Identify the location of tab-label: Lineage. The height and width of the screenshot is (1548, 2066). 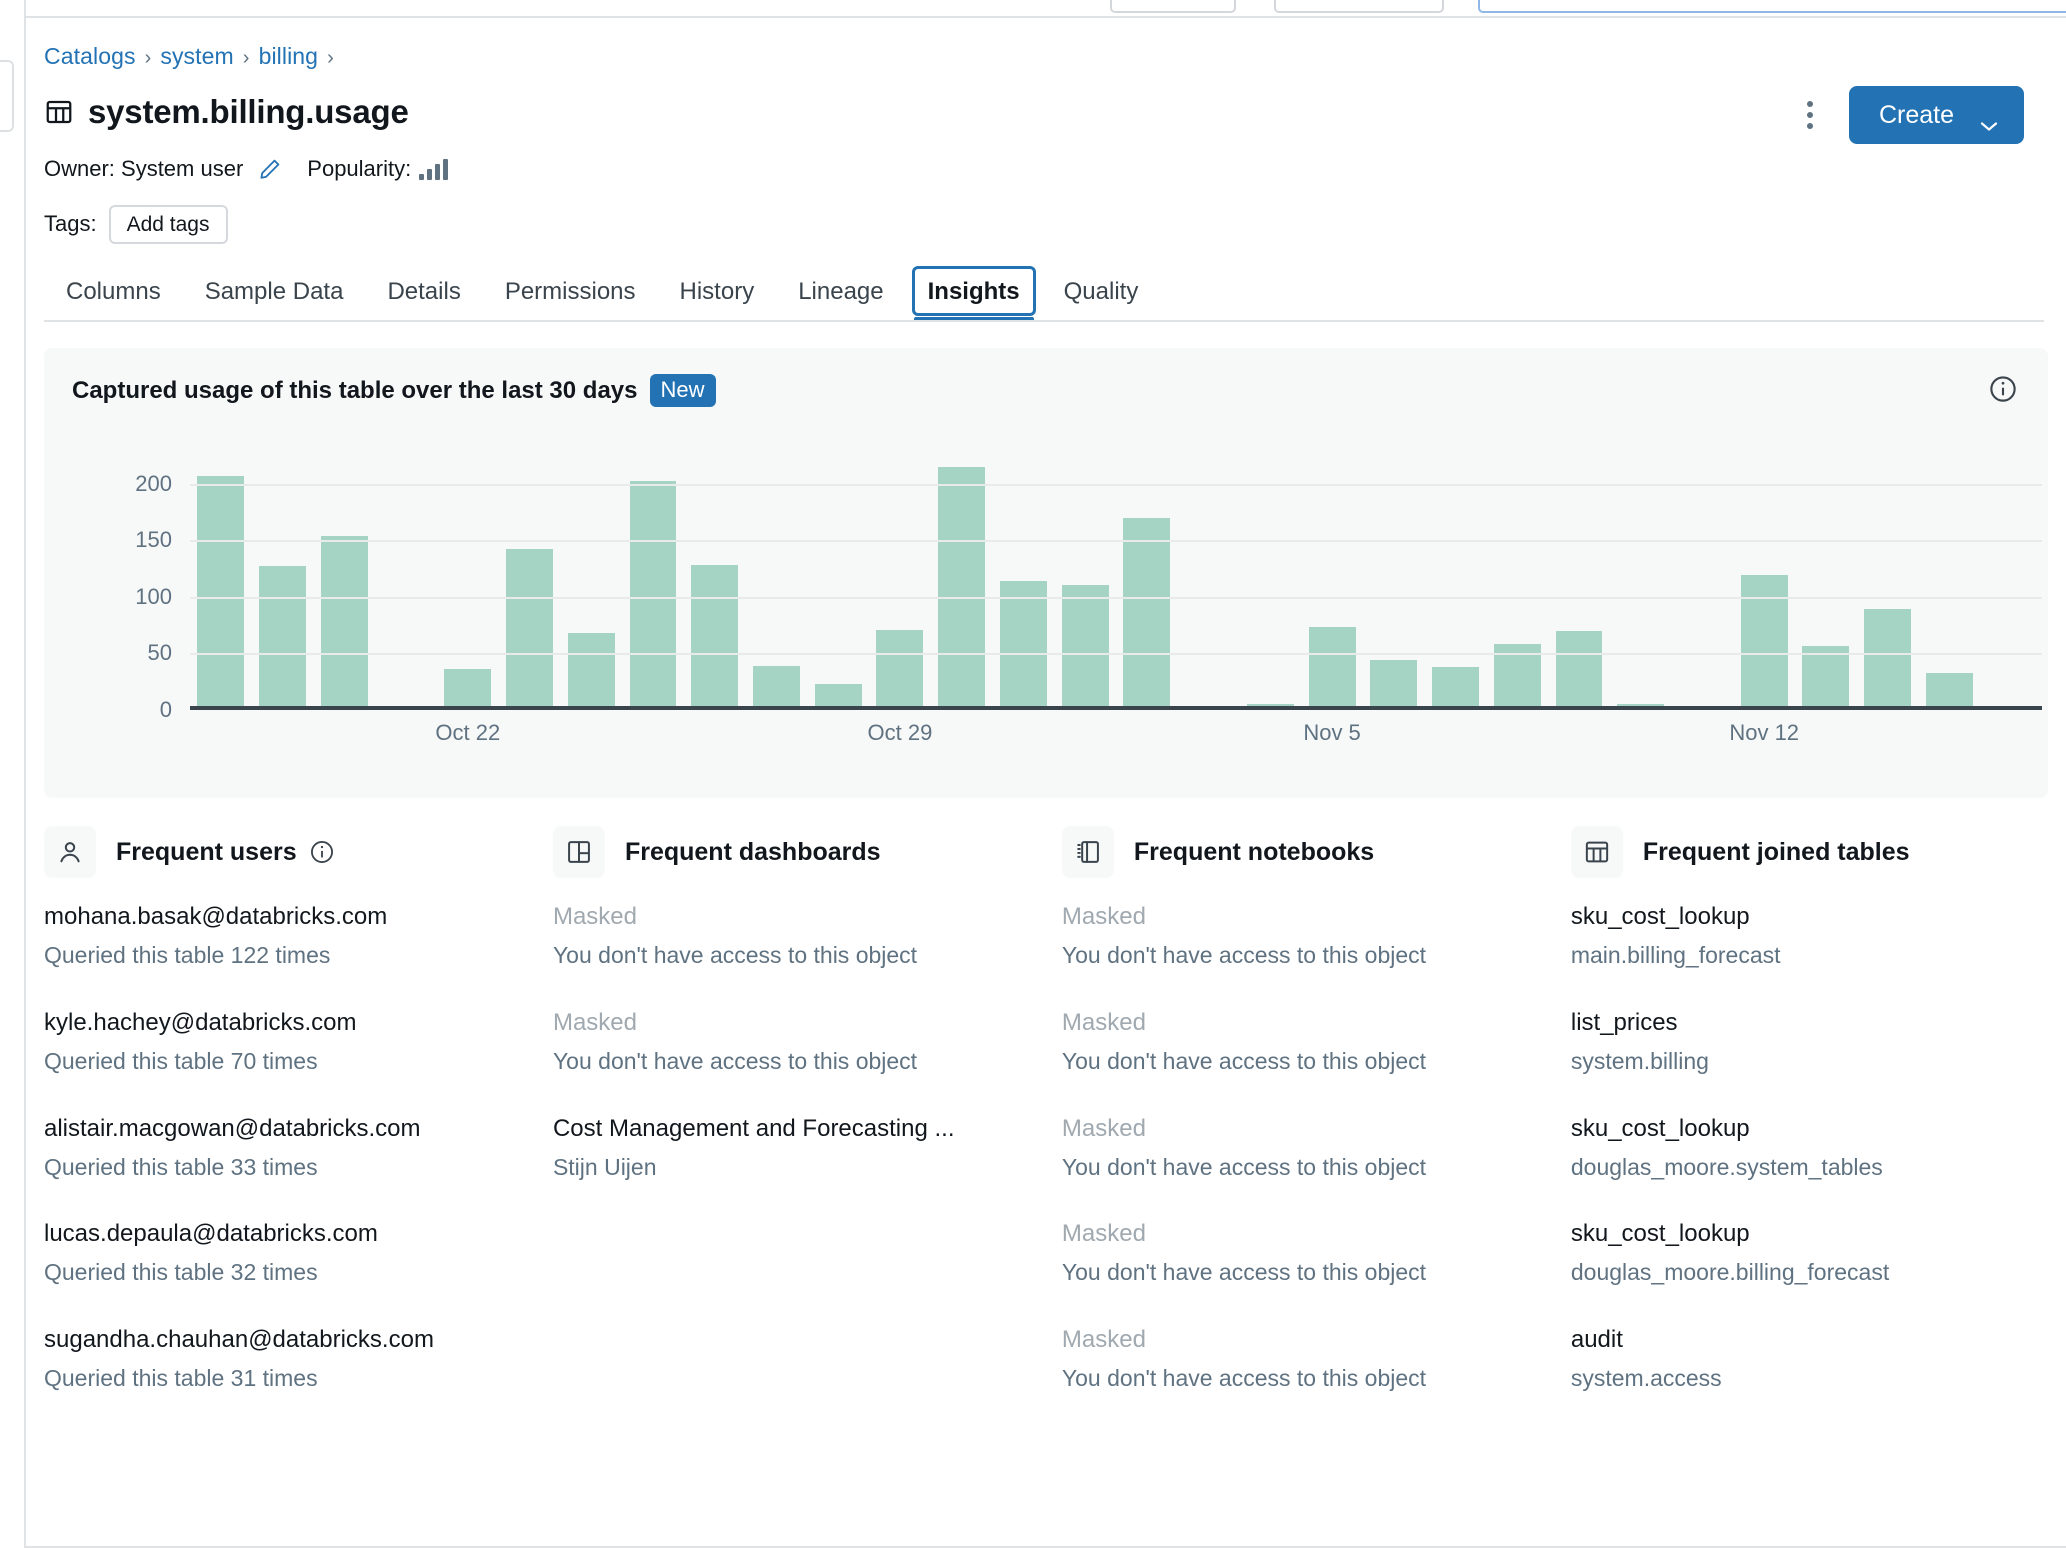
(841, 291).